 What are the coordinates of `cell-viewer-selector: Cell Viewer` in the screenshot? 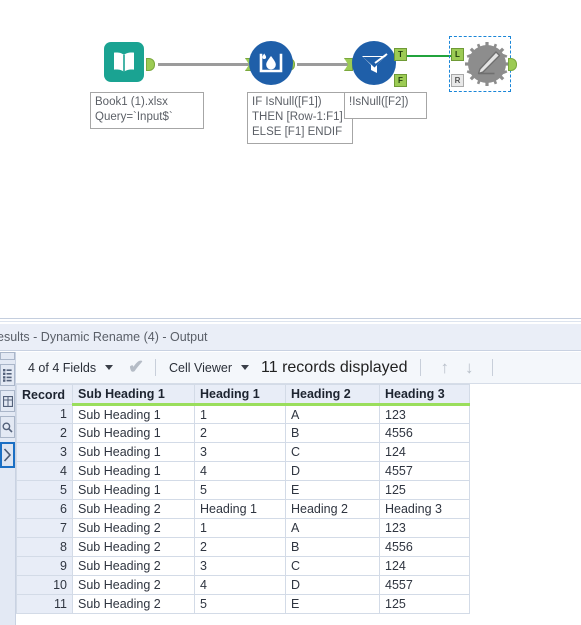 It's located at (211, 367).